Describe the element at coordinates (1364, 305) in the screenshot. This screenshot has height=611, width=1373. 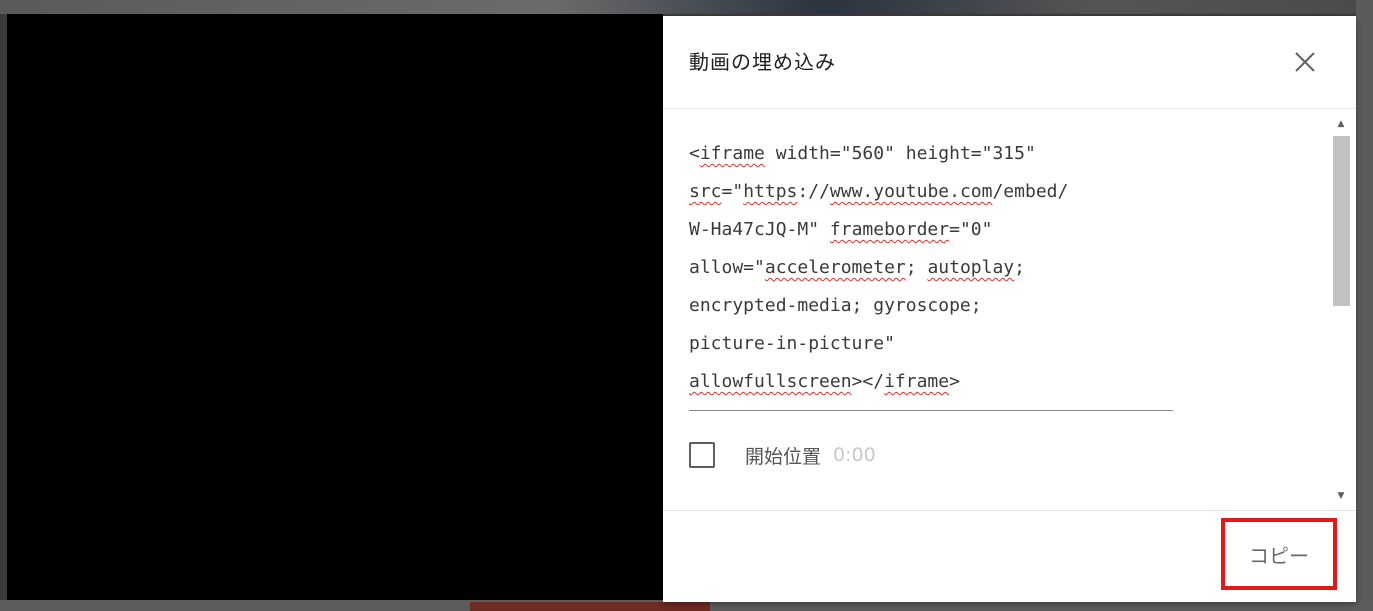
I see `page-backdrop-right` at that location.